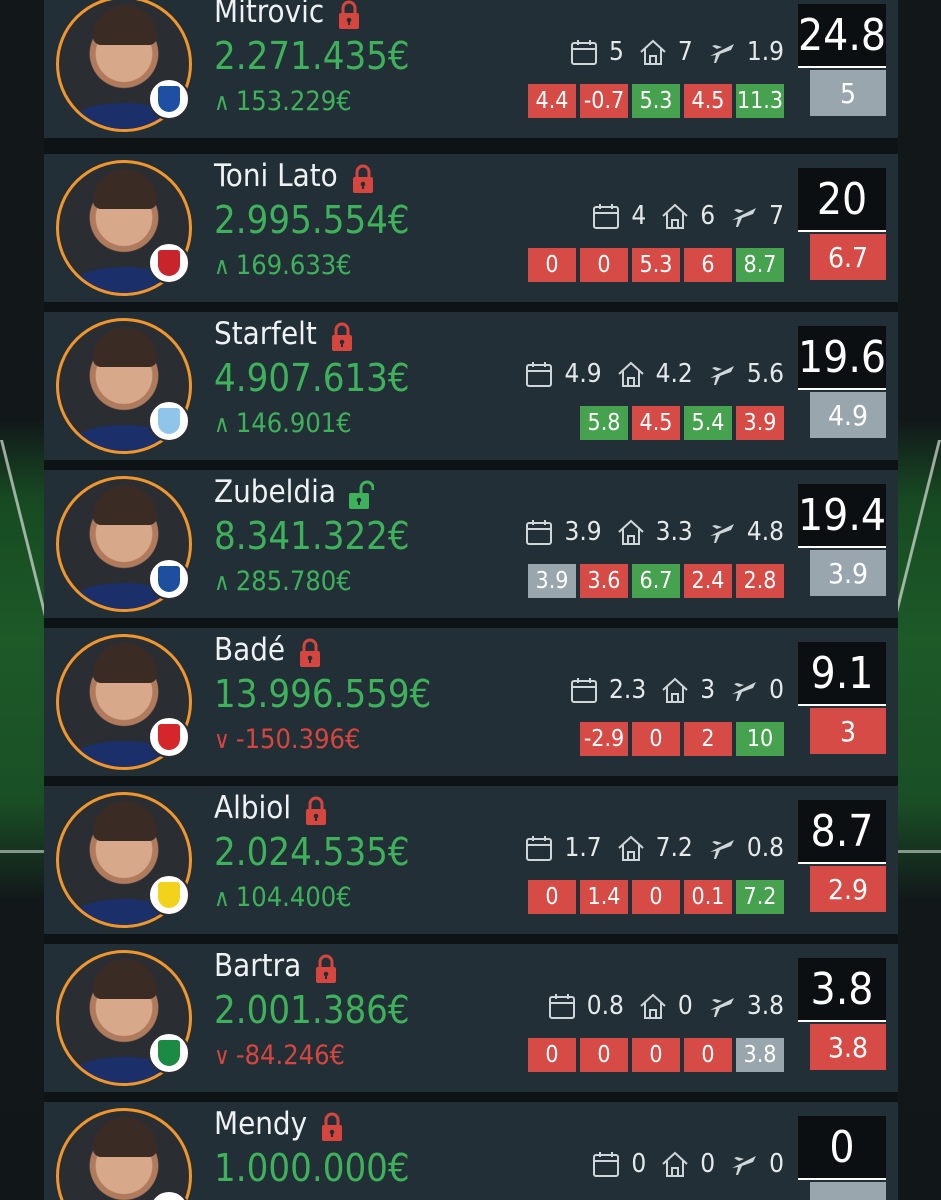 The width and height of the screenshot is (941, 1200). Describe the element at coordinates (260, 1124) in the screenshot. I see `player-name: Mendy` at that location.